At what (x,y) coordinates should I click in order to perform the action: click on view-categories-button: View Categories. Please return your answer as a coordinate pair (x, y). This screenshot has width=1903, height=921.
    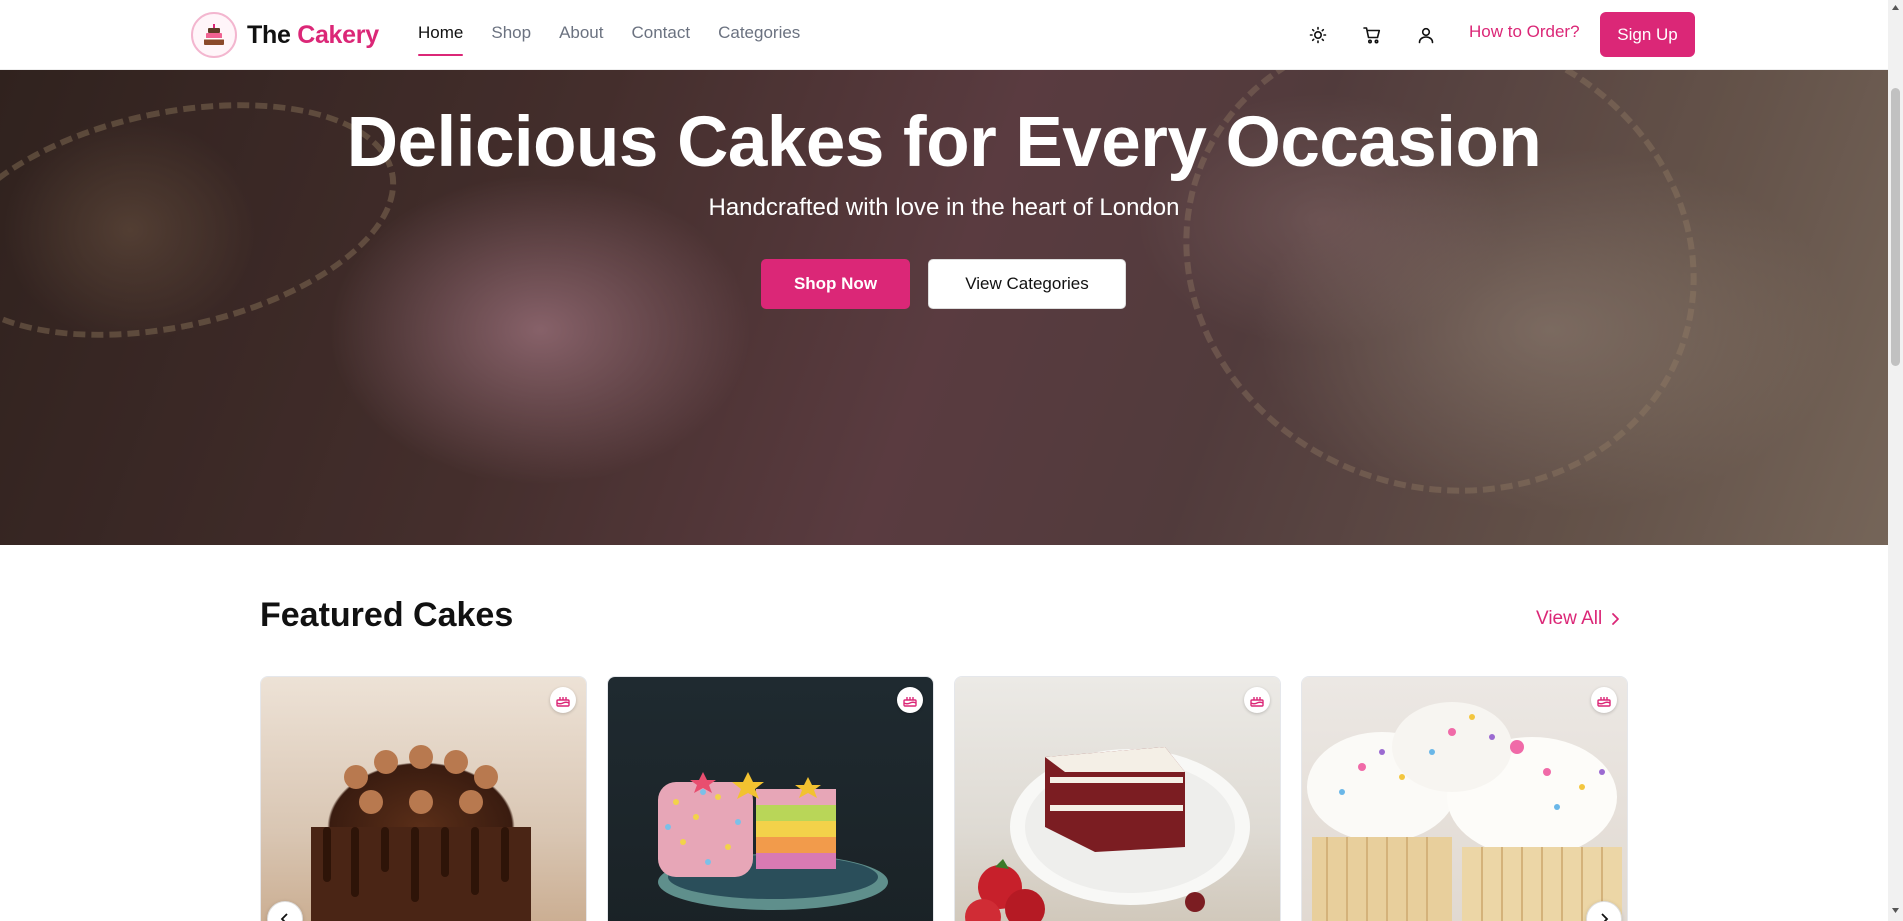
    Looking at the image, I should click on (1027, 284).